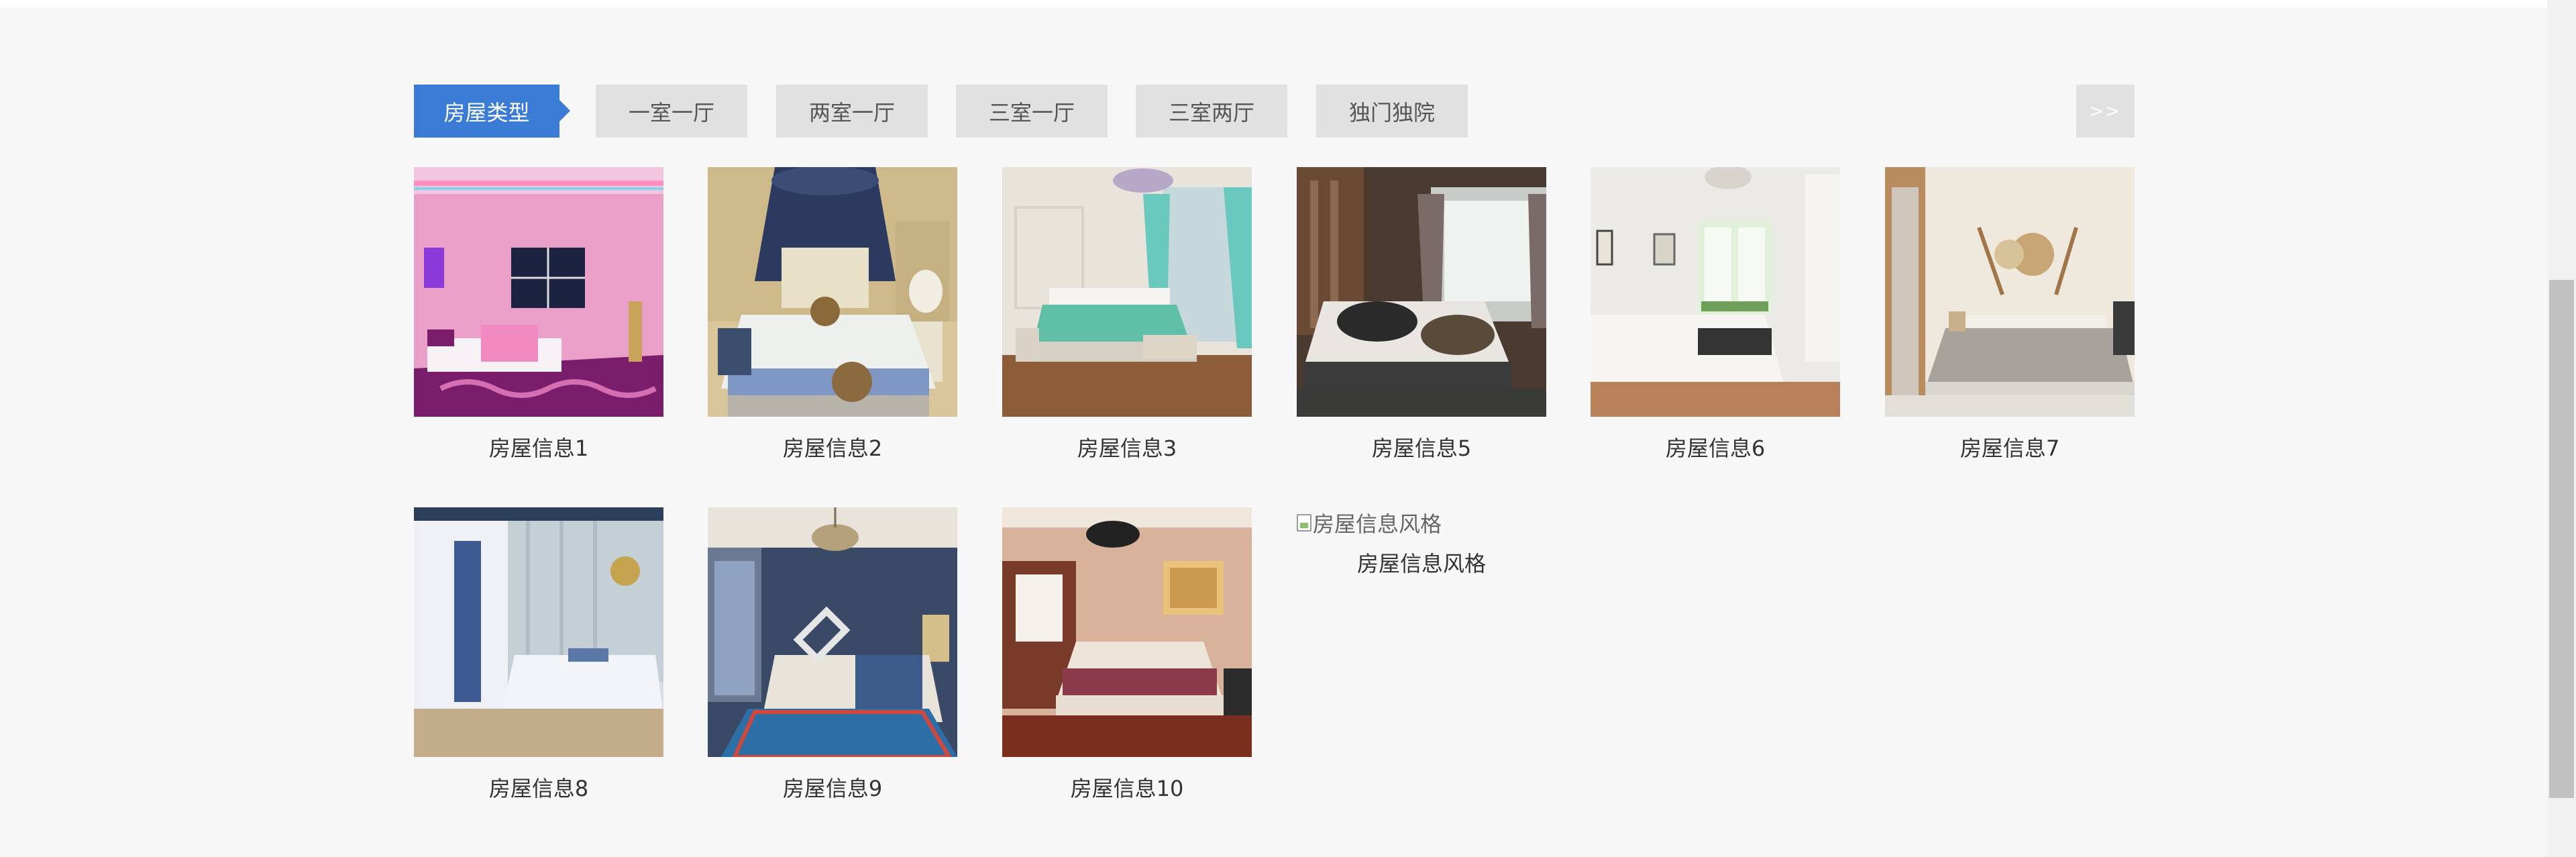  I want to click on tab-house-type: 房屋类型, so click(492, 112).